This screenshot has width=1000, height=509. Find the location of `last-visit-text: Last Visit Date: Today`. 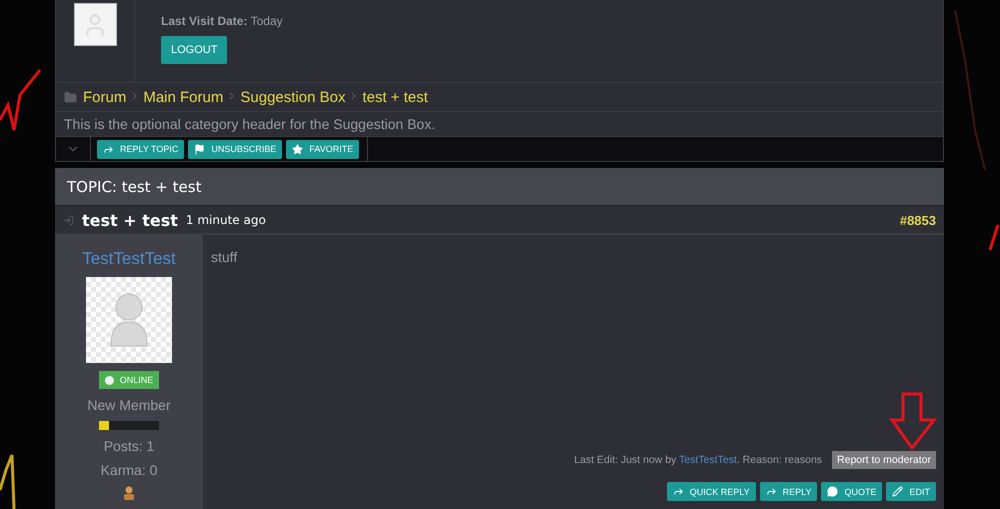

last-visit-text: Last Visit Date: Today is located at coordinates (222, 21).